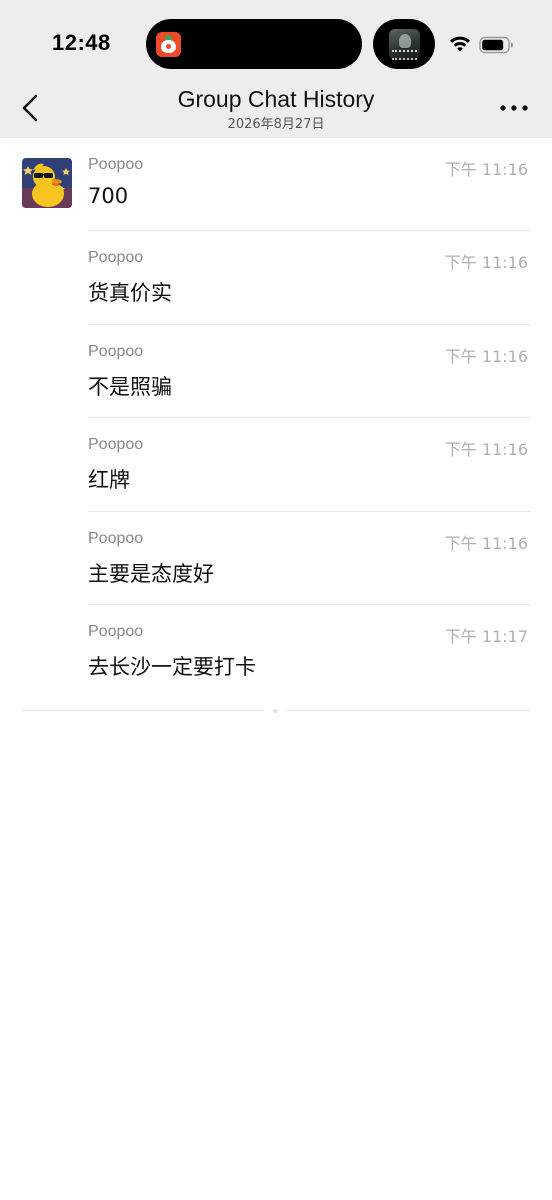  I want to click on message-item: Poopoo 下午 11:16 红牌, so click(276, 465).